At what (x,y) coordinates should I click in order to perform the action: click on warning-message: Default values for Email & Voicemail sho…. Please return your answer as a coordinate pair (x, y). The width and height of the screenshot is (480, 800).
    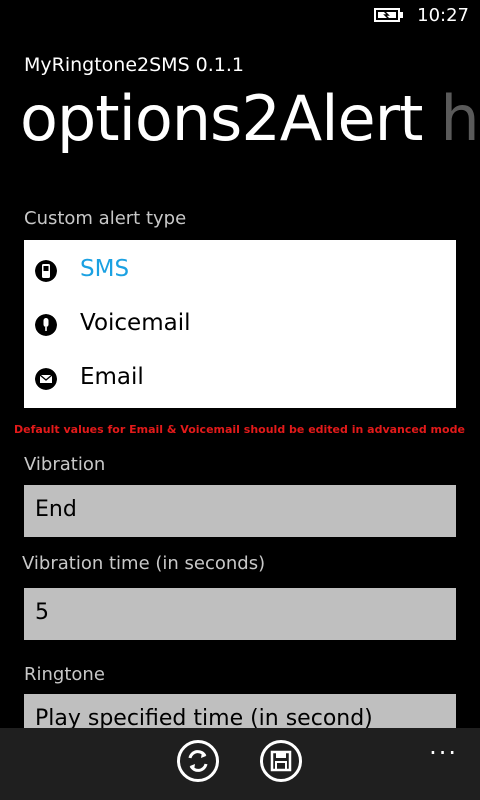
    Looking at the image, I should click on (239, 429).